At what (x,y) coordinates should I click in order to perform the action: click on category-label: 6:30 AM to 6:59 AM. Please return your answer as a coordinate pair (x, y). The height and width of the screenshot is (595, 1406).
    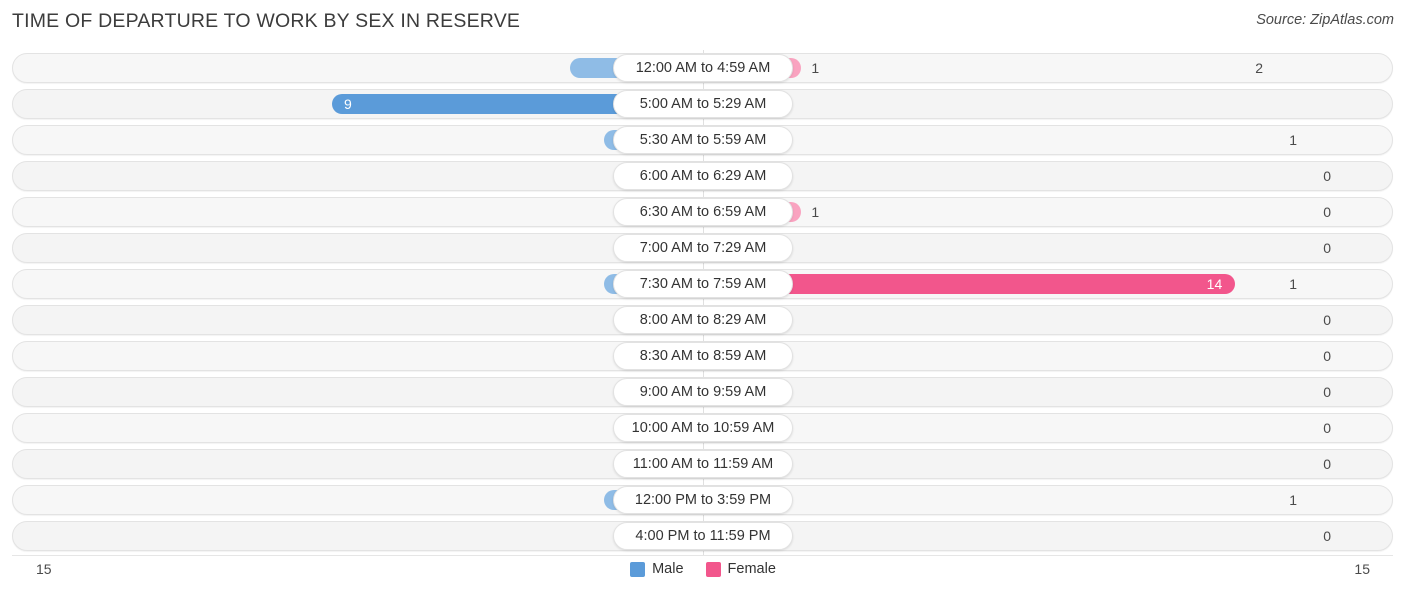
    Looking at the image, I should click on (703, 212).